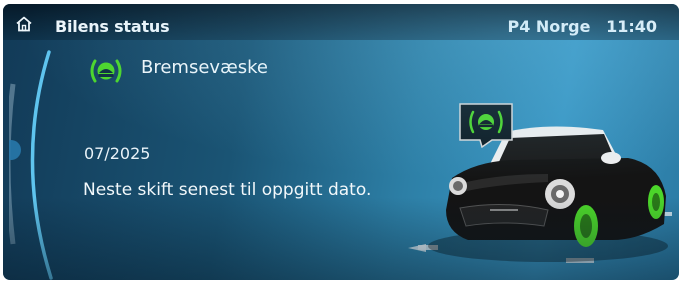 Image resolution: width=681 pixels, height=284 pixels. Describe the element at coordinates (117, 153) in the screenshot. I see `due-date: 07/2025` at that location.